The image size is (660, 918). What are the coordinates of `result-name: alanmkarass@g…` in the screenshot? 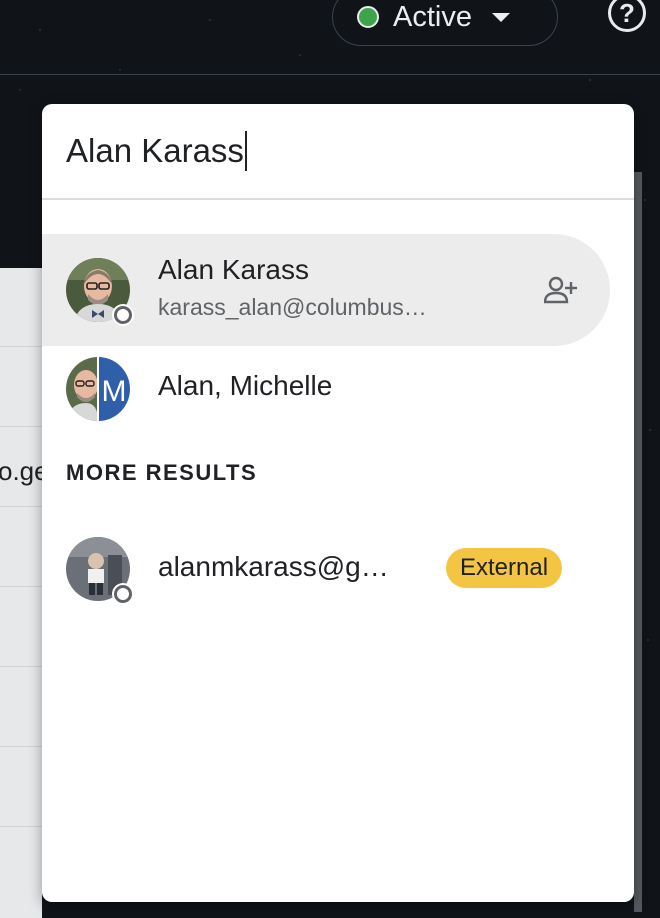 It's located at (273, 566).